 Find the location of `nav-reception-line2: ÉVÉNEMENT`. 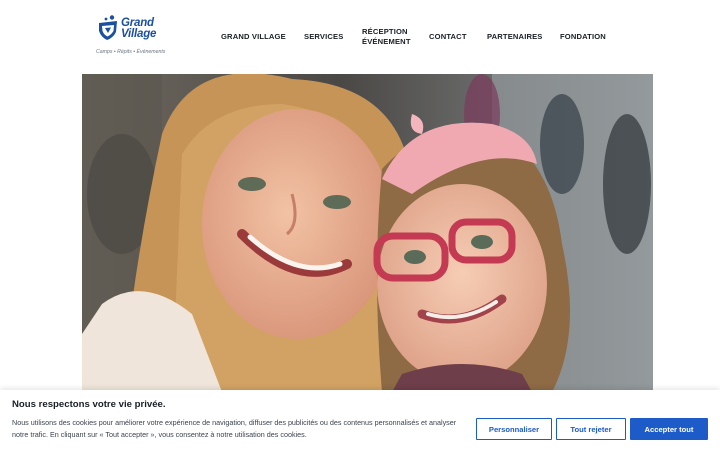

nav-reception-line2: ÉVÉNEMENT is located at coordinates (386, 41).